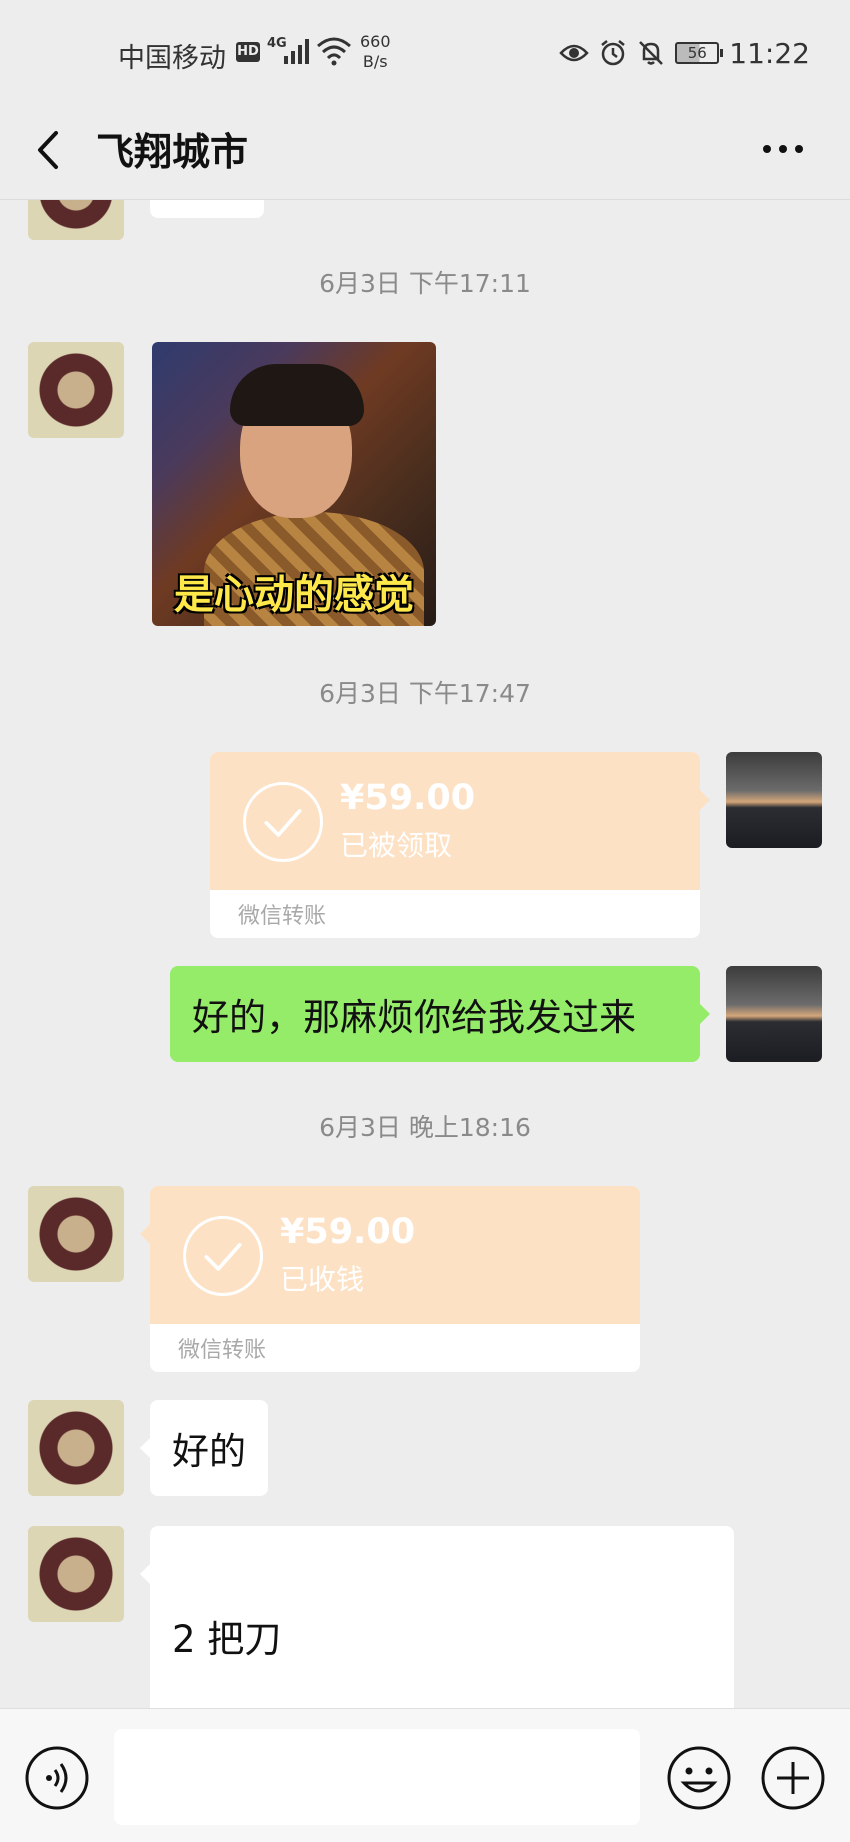  I want to click on back-arrow-icon, so click(48, 150).